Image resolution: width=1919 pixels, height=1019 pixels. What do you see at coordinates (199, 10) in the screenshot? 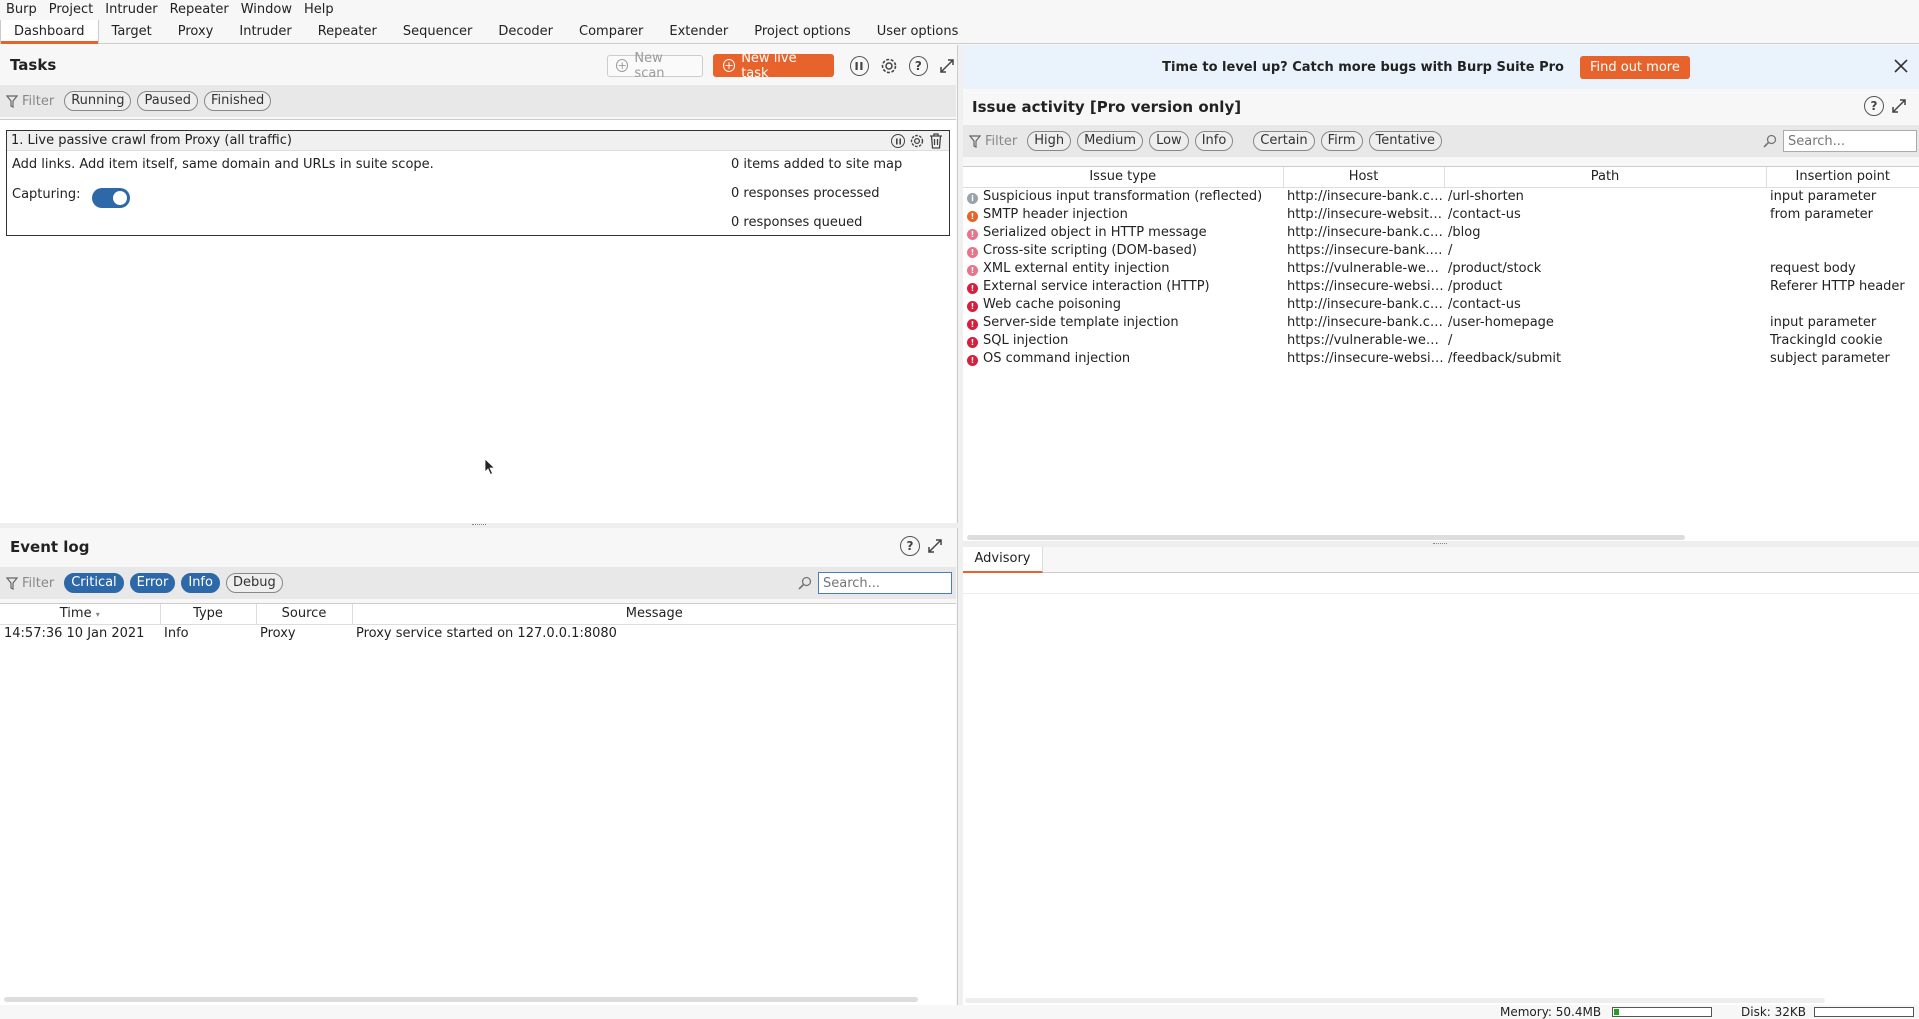
I see `menu-repeater: Repeater` at bounding box center [199, 10].